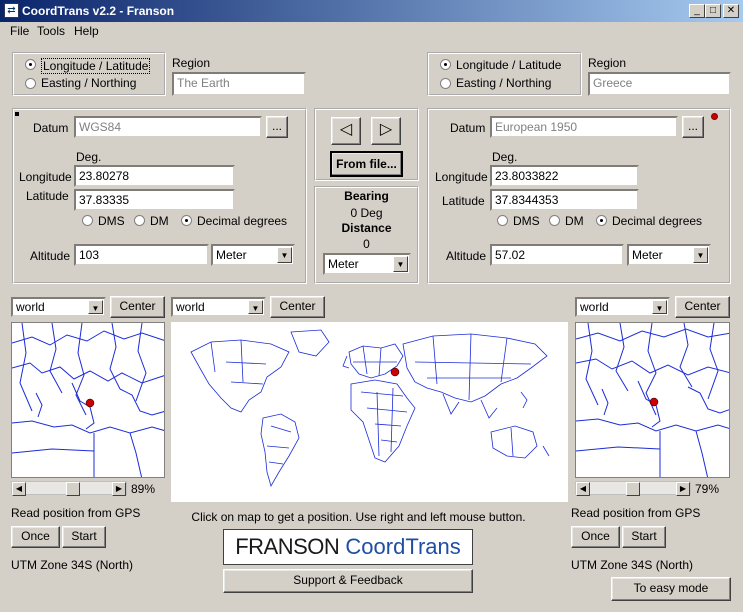 The image size is (743, 612). Describe the element at coordinates (154, 176) in the screenshot. I see `left-longitude-input: 23.80278` at that location.